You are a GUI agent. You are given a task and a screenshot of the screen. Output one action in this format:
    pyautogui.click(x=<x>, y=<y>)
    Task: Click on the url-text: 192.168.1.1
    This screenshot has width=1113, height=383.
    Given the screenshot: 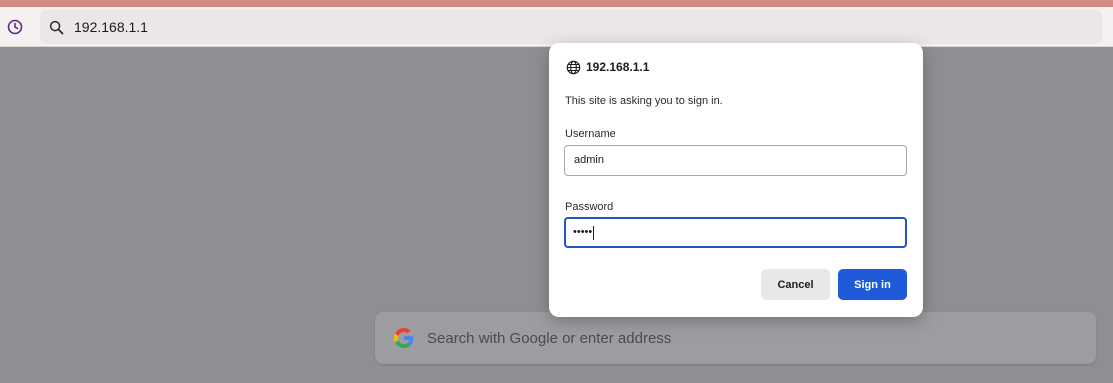 What is the action you would take?
    pyautogui.click(x=111, y=27)
    